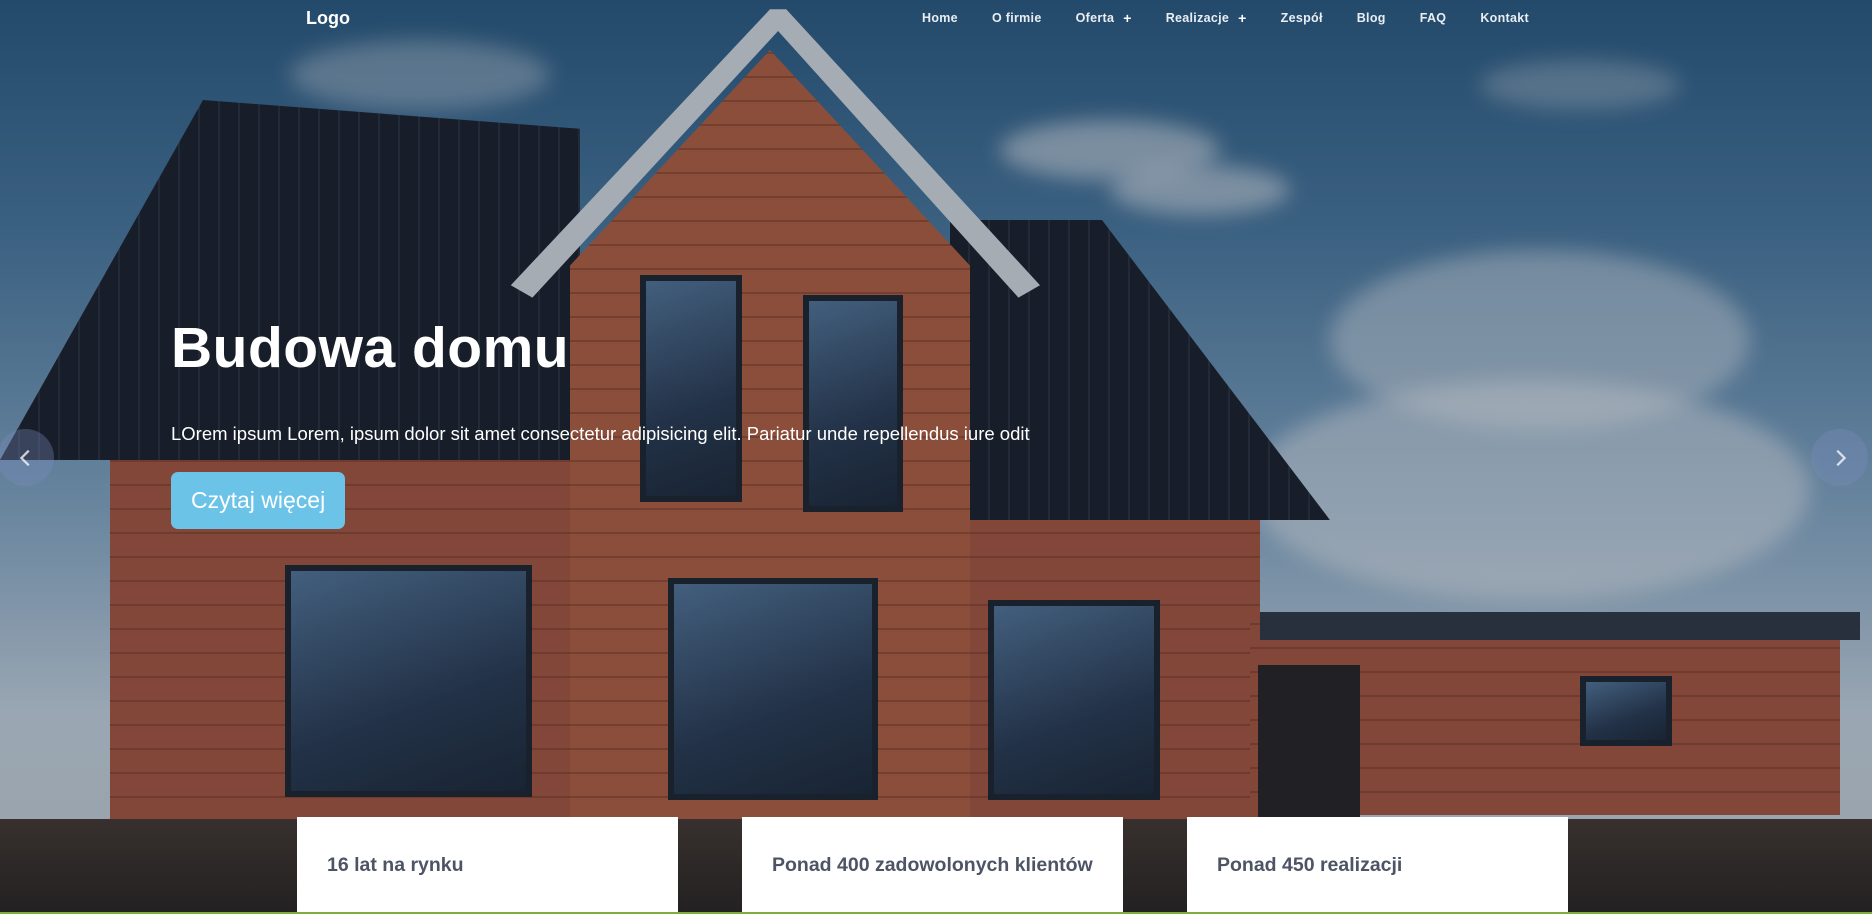 This screenshot has width=1872, height=914. I want to click on nav-item-realizacje: Realizacje +, so click(1206, 18).